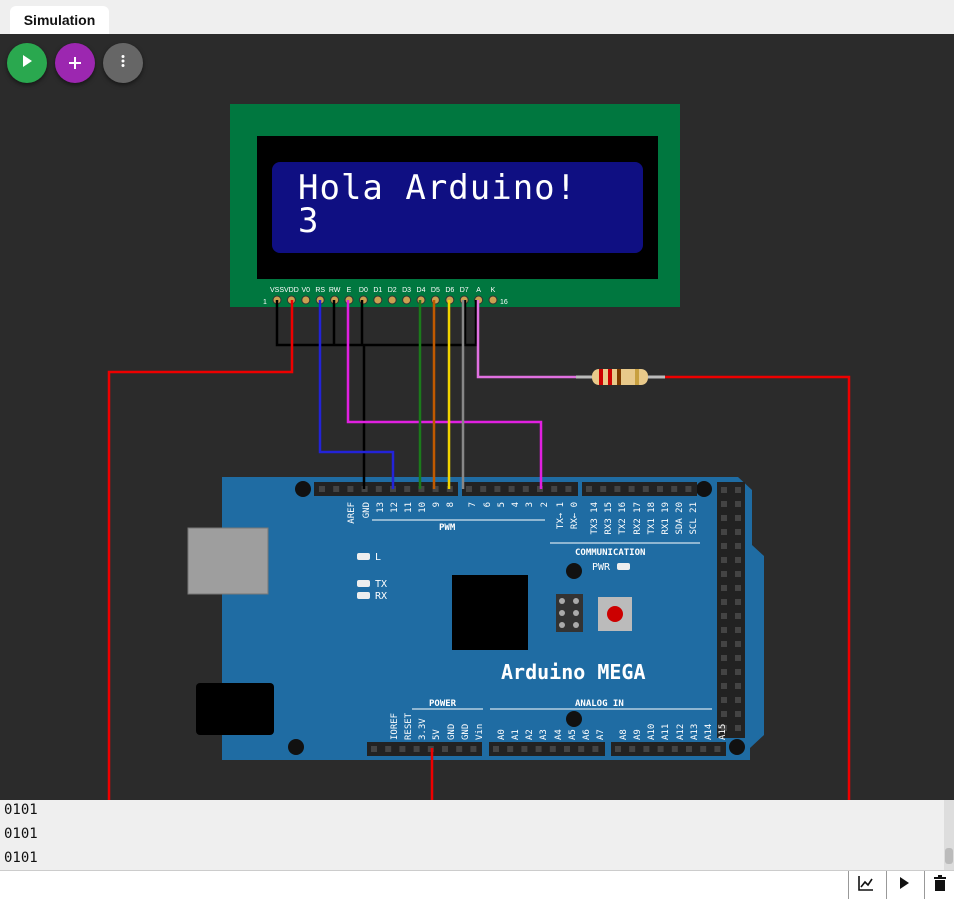 The image size is (954, 899). I want to click on clear-serial-button, so click(939, 885).